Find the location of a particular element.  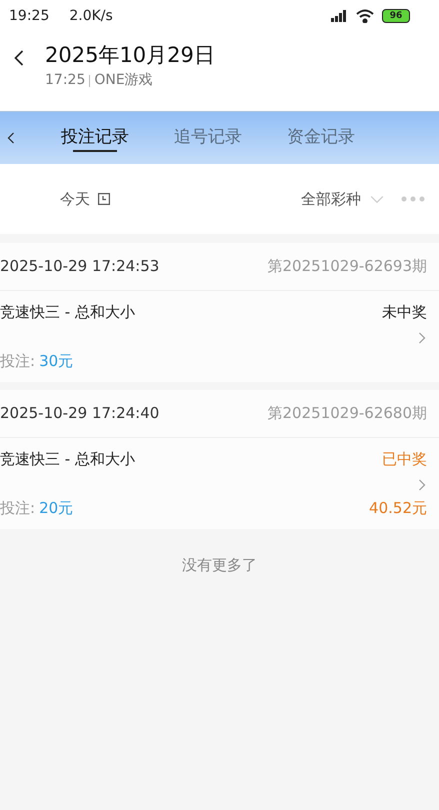

header-app: ONE游戏 is located at coordinates (123, 80).